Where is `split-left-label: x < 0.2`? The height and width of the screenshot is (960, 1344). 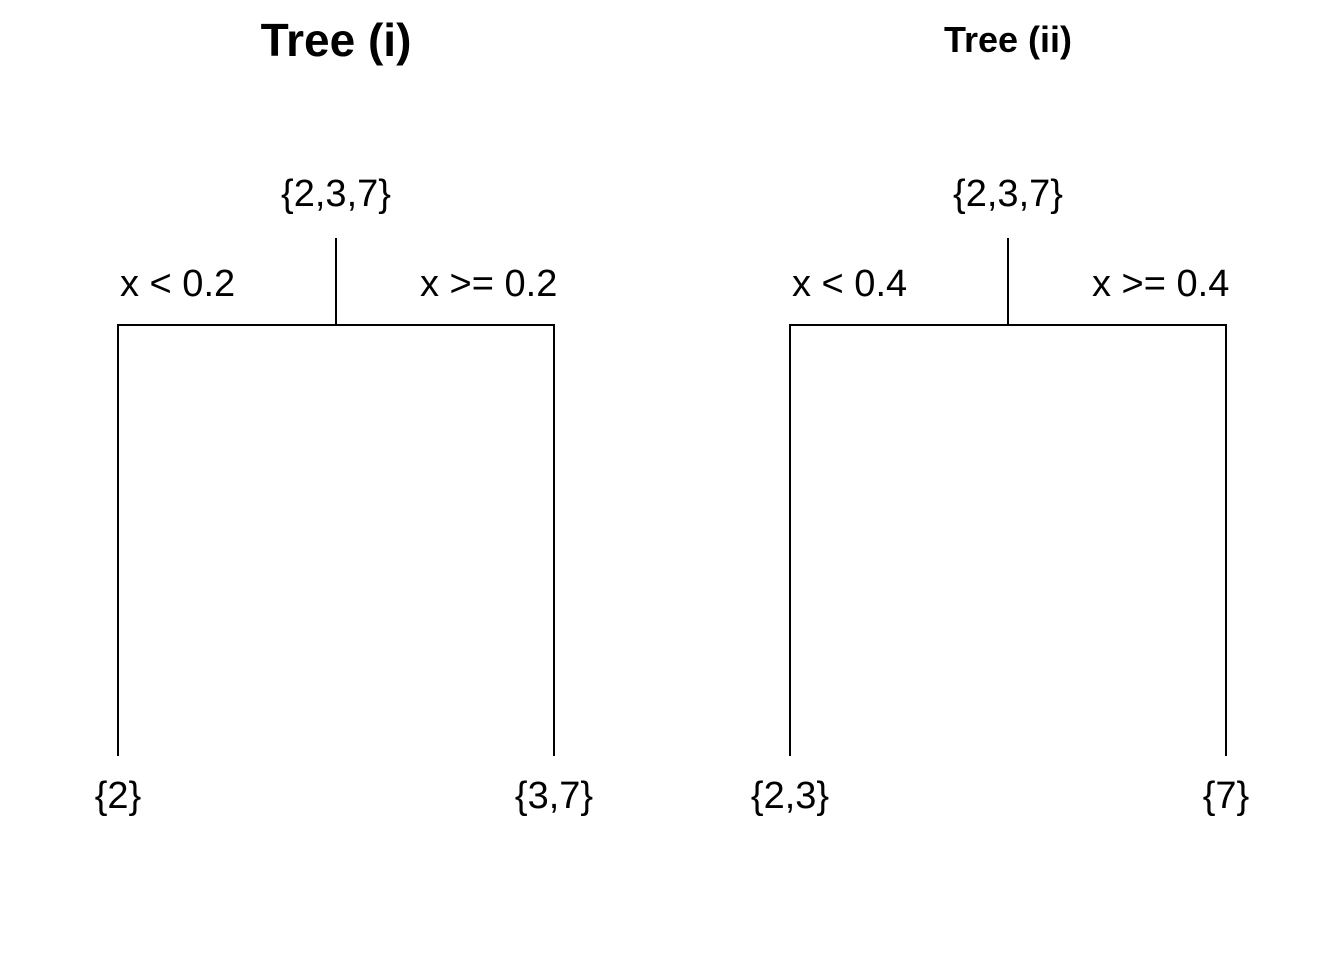 split-left-label: x < 0.2 is located at coordinates (178, 284).